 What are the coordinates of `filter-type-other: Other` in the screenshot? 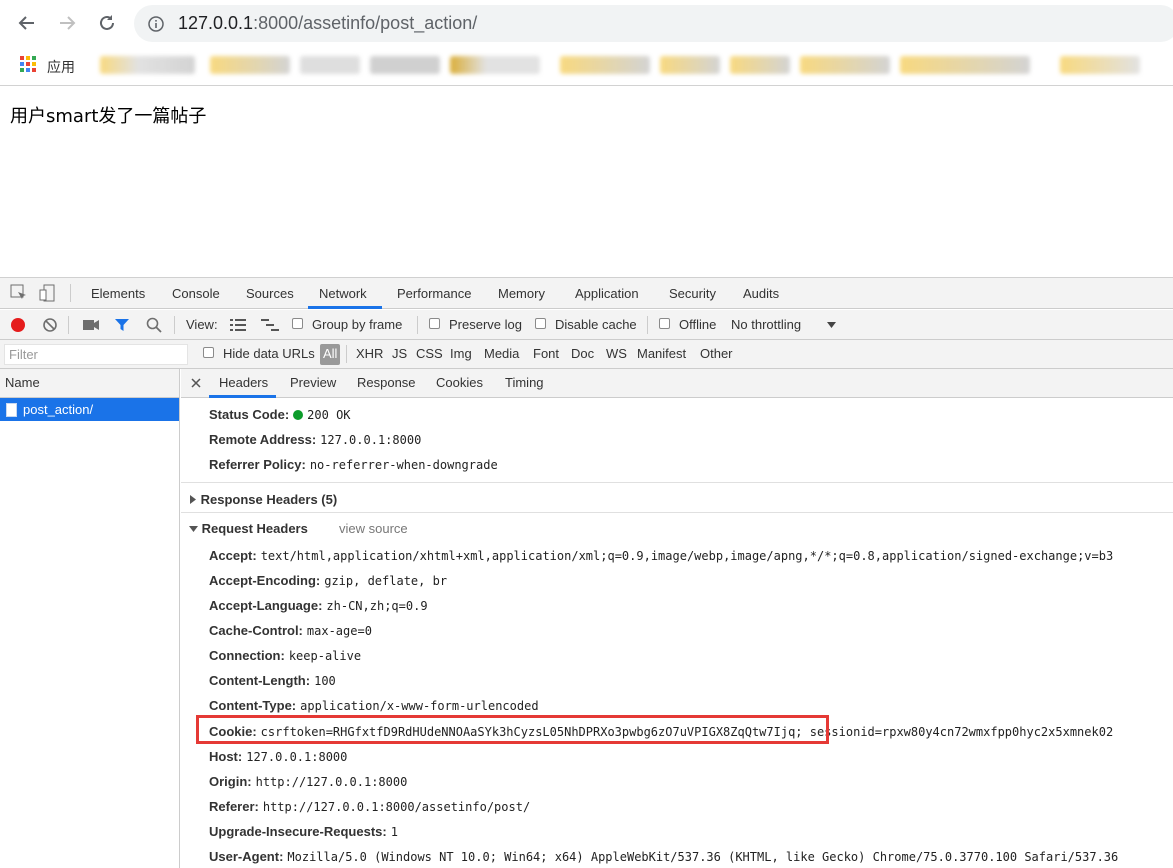 It's located at (716, 353).